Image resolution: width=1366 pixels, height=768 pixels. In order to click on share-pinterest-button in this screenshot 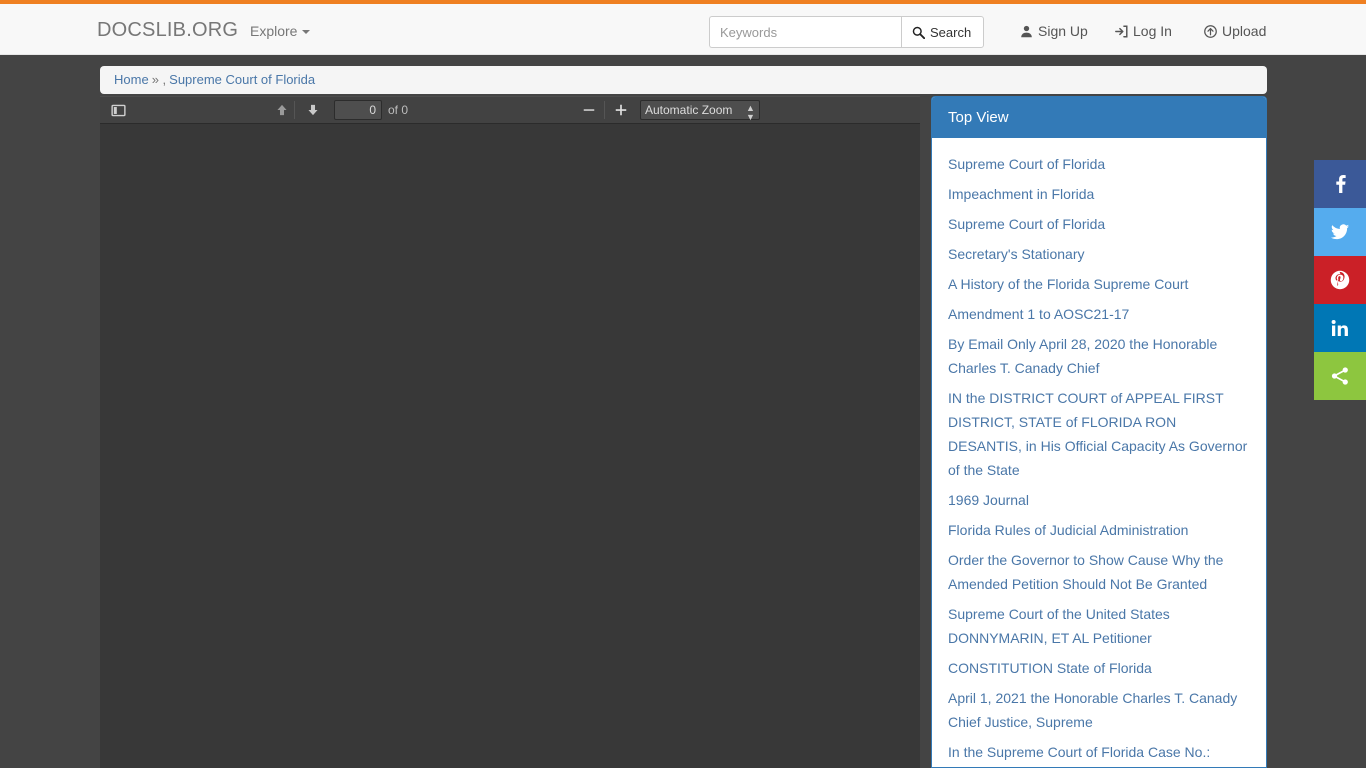, I will do `click(1340, 280)`.